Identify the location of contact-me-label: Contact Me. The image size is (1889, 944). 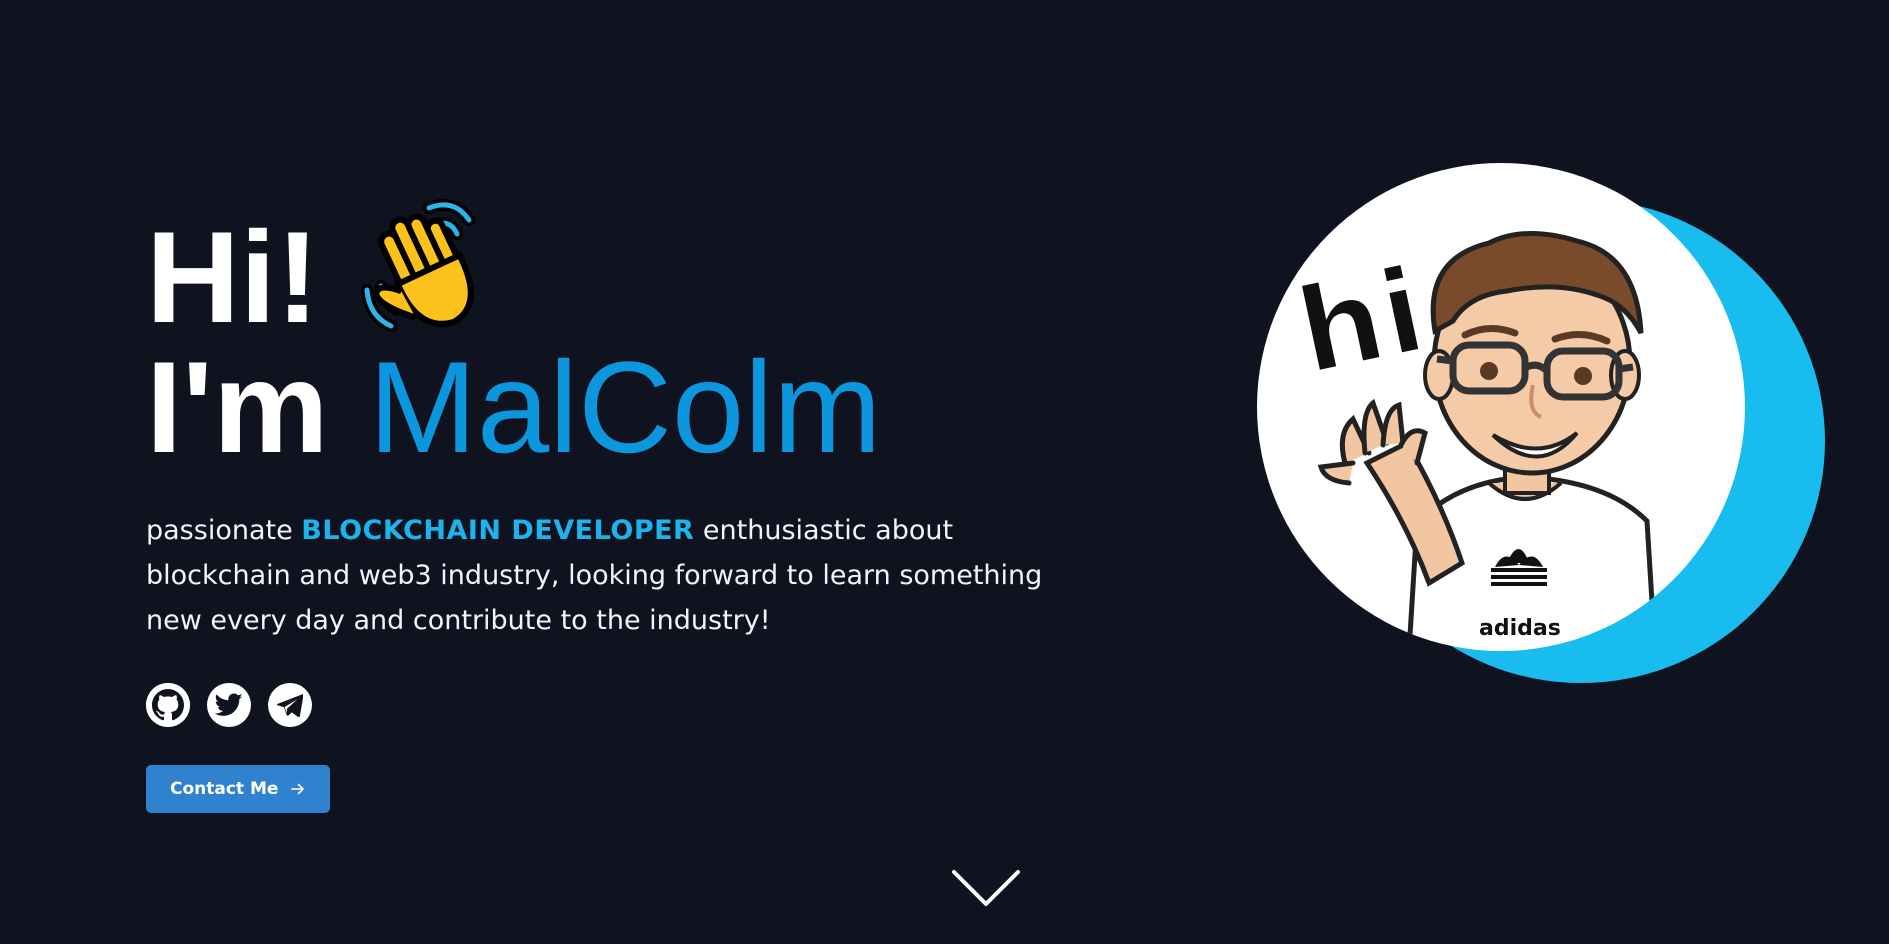
(224, 789).